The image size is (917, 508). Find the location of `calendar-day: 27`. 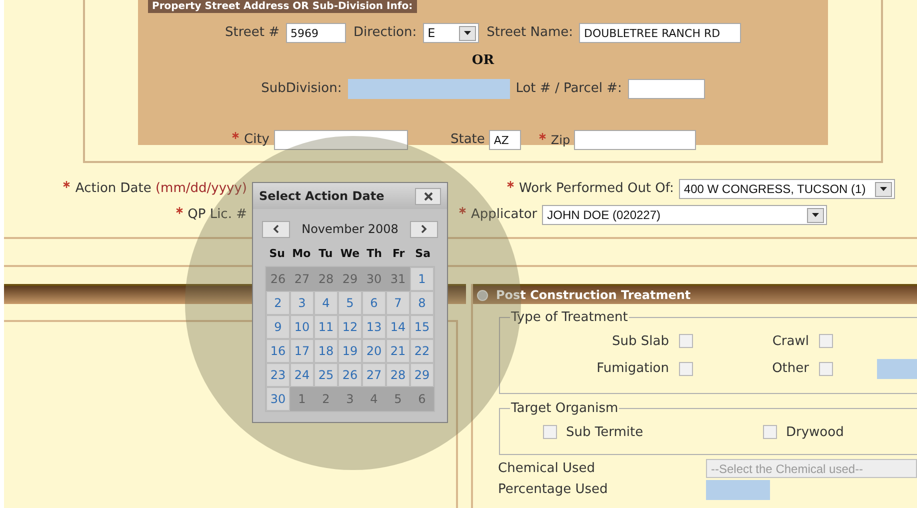

calendar-day: 27 is located at coordinates (374, 375).